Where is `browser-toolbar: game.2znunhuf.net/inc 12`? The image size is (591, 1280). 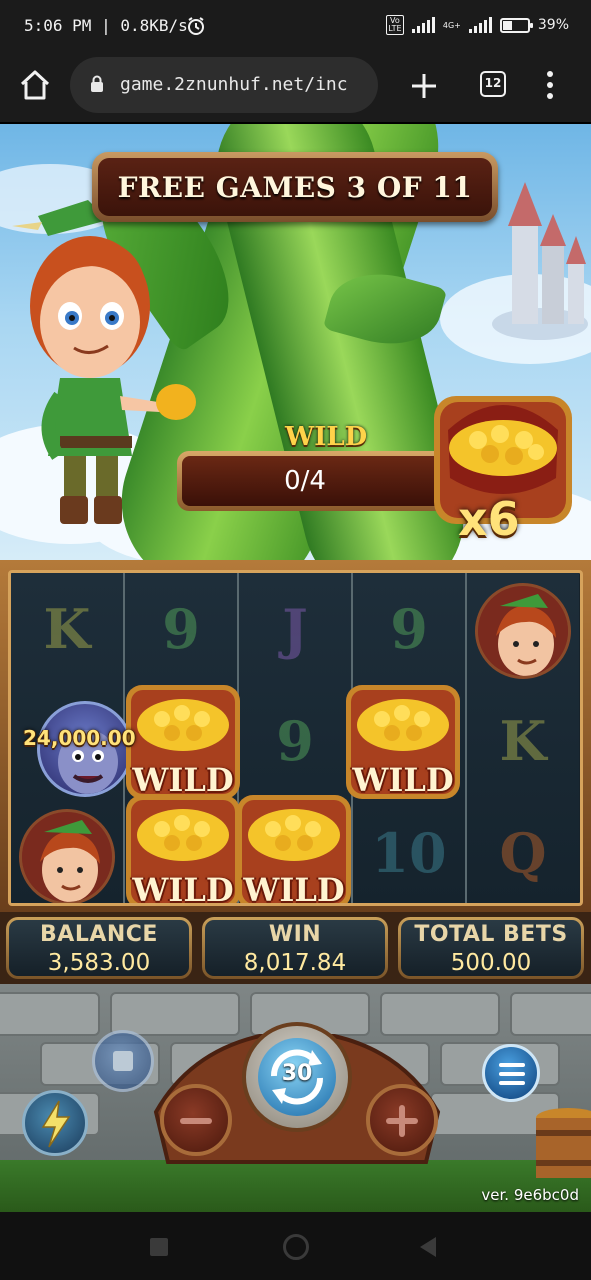 browser-toolbar: game.2znunhuf.net/inc 12 is located at coordinates (295, 87).